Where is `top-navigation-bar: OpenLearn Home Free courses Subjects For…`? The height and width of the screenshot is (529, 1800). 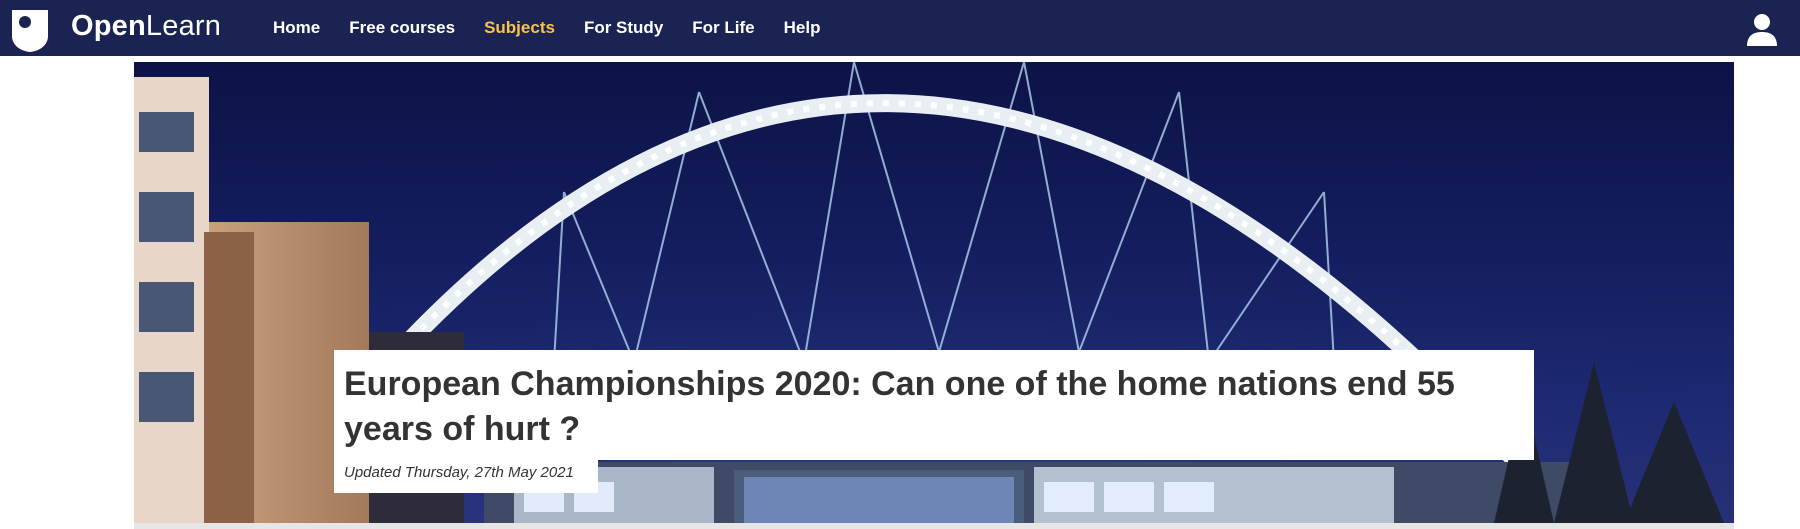
top-navigation-bar: OpenLearn Home Free courses Subjects For… is located at coordinates (900, 29).